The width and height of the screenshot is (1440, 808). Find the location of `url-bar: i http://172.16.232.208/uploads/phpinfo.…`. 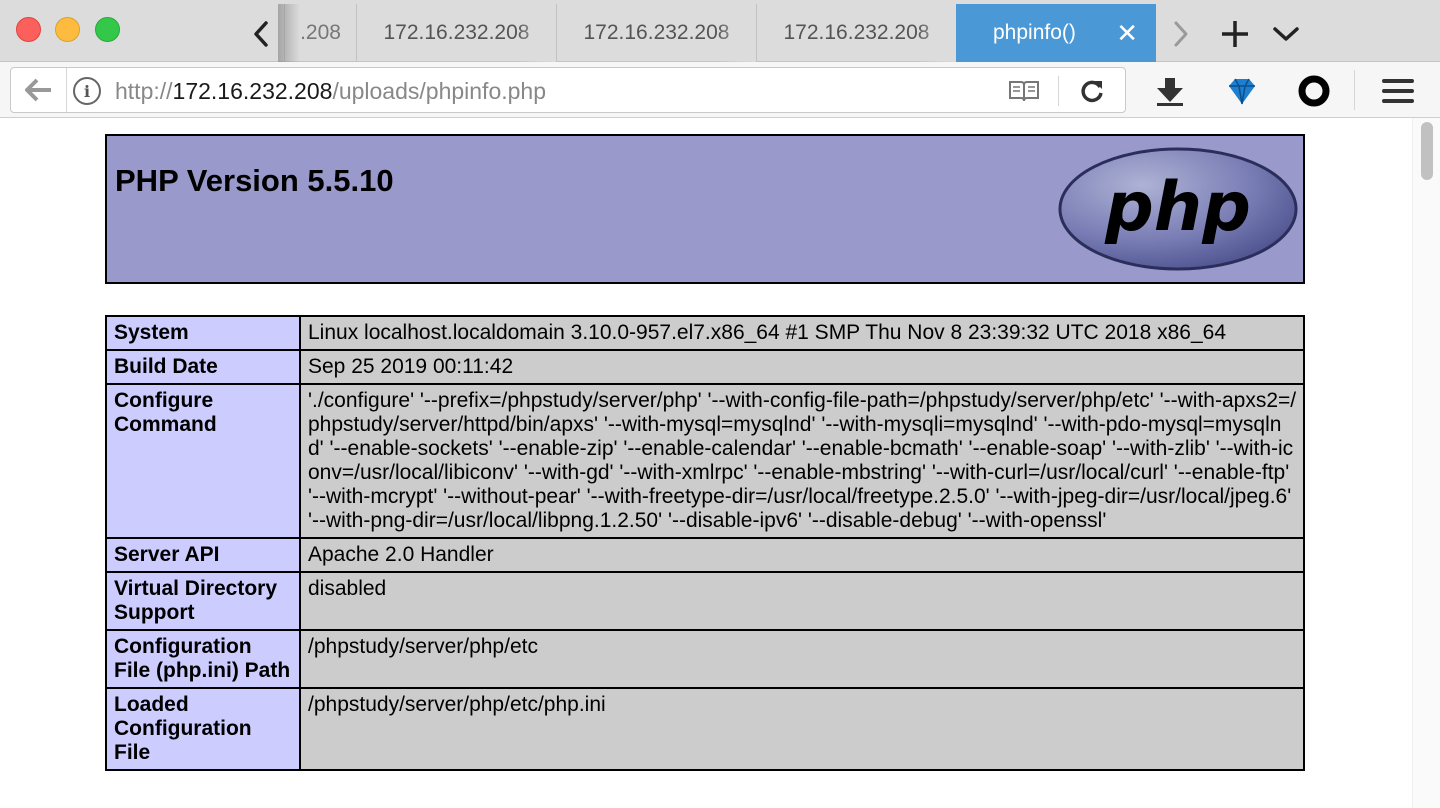

url-bar: i http://172.16.232.208/uploads/phpinfo.… is located at coordinates (568, 90).